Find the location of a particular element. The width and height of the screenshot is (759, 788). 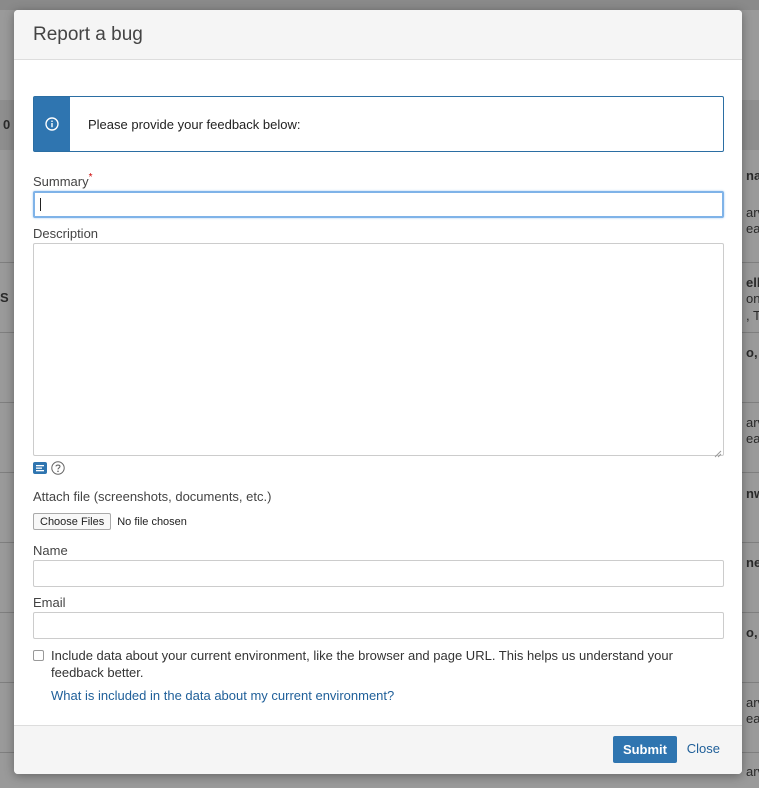

background-text: nw is located at coordinates (752, 493).